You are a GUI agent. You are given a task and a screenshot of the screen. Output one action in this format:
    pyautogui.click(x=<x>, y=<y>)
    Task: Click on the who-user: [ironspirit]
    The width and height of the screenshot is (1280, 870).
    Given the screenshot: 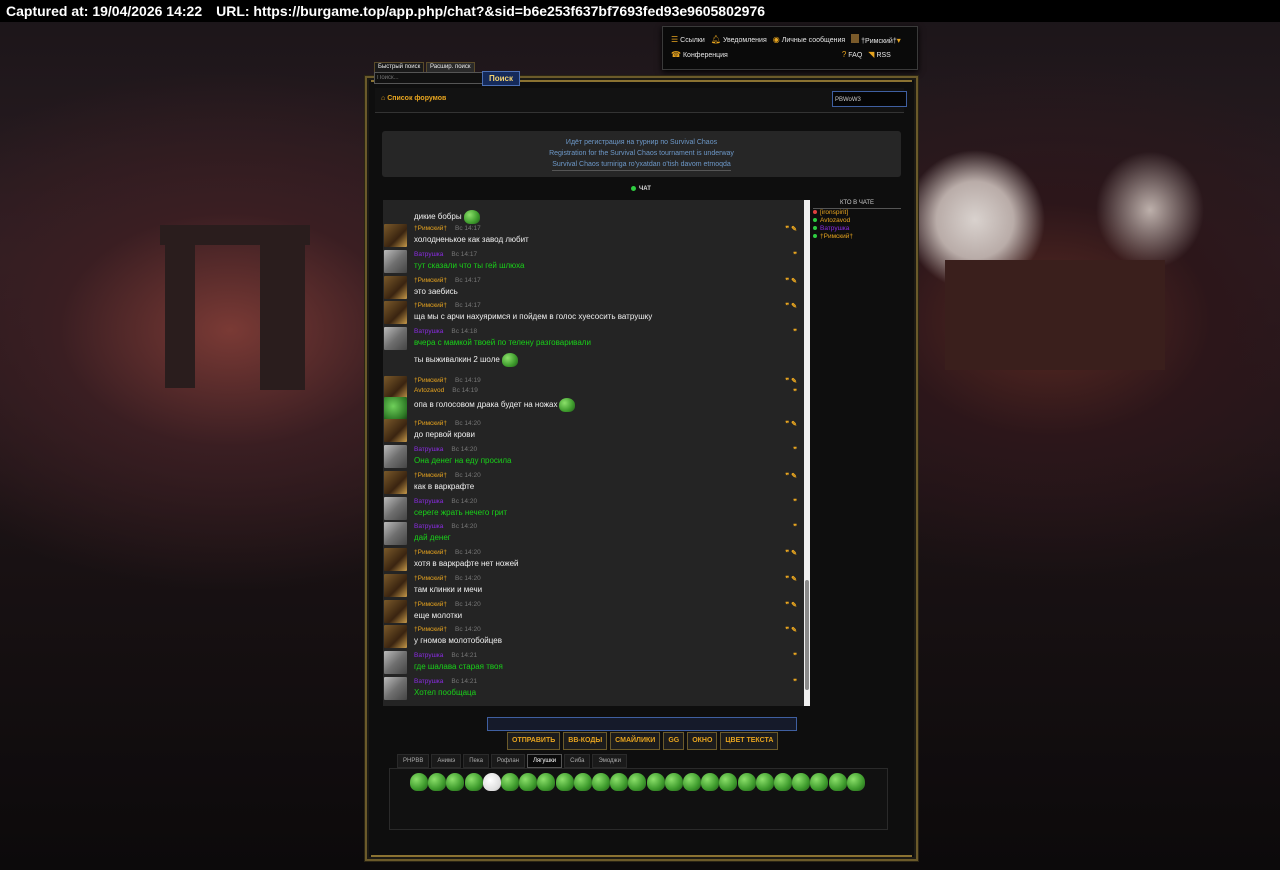 What is the action you would take?
    pyautogui.click(x=857, y=213)
    